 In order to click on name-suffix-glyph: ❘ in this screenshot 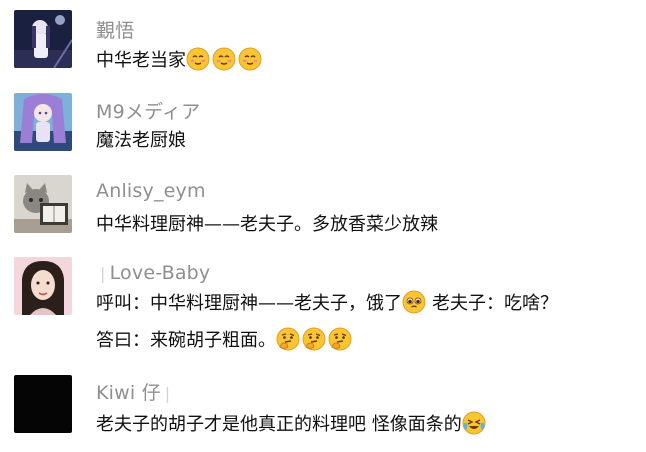, I will do `click(167, 393)`.